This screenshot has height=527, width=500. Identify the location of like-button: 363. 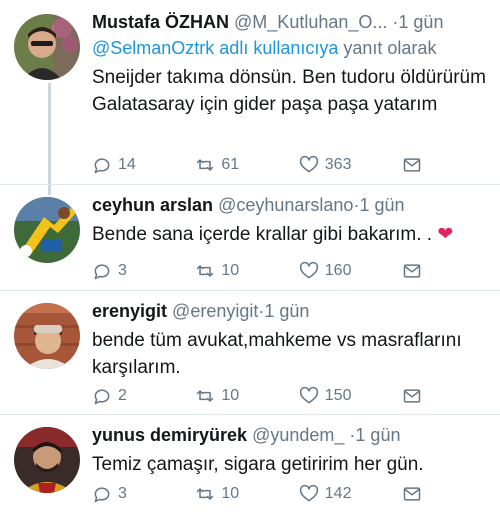
(350, 165).